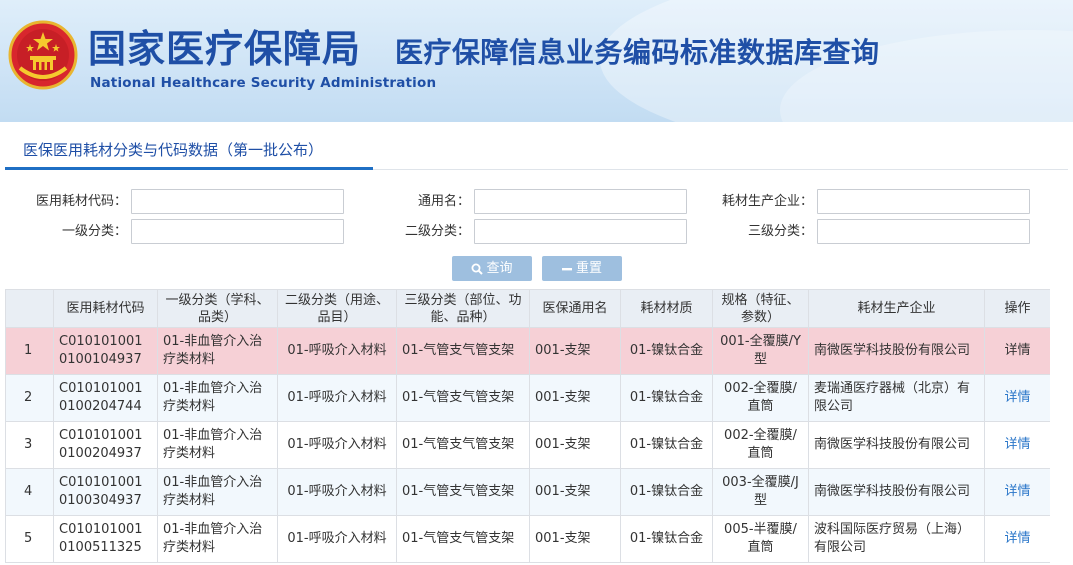 The height and width of the screenshot is (565, 1073). What do you see at coordinates (189, 150) in the screenshot?
I see `tab-consumables-catalog: 医保医用耗材分类与代码数据（第一批公布）` at bounding box center [189, 150].